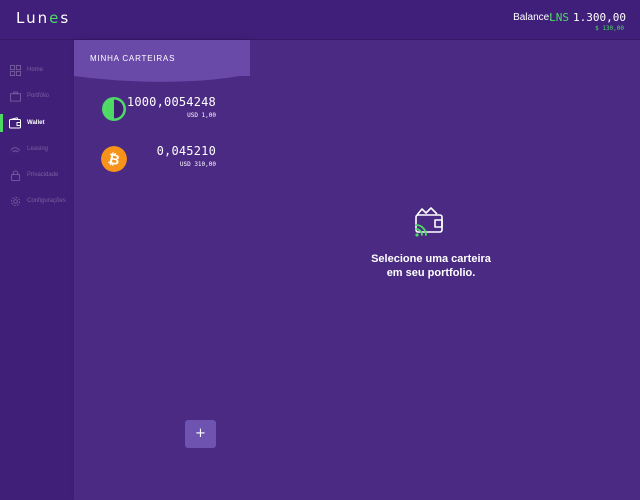  Describe the element at coordinates (162, 112) in the screenshot. I see `wallet-item-lunes: 1000,0054248 USD 1,00` at that location.